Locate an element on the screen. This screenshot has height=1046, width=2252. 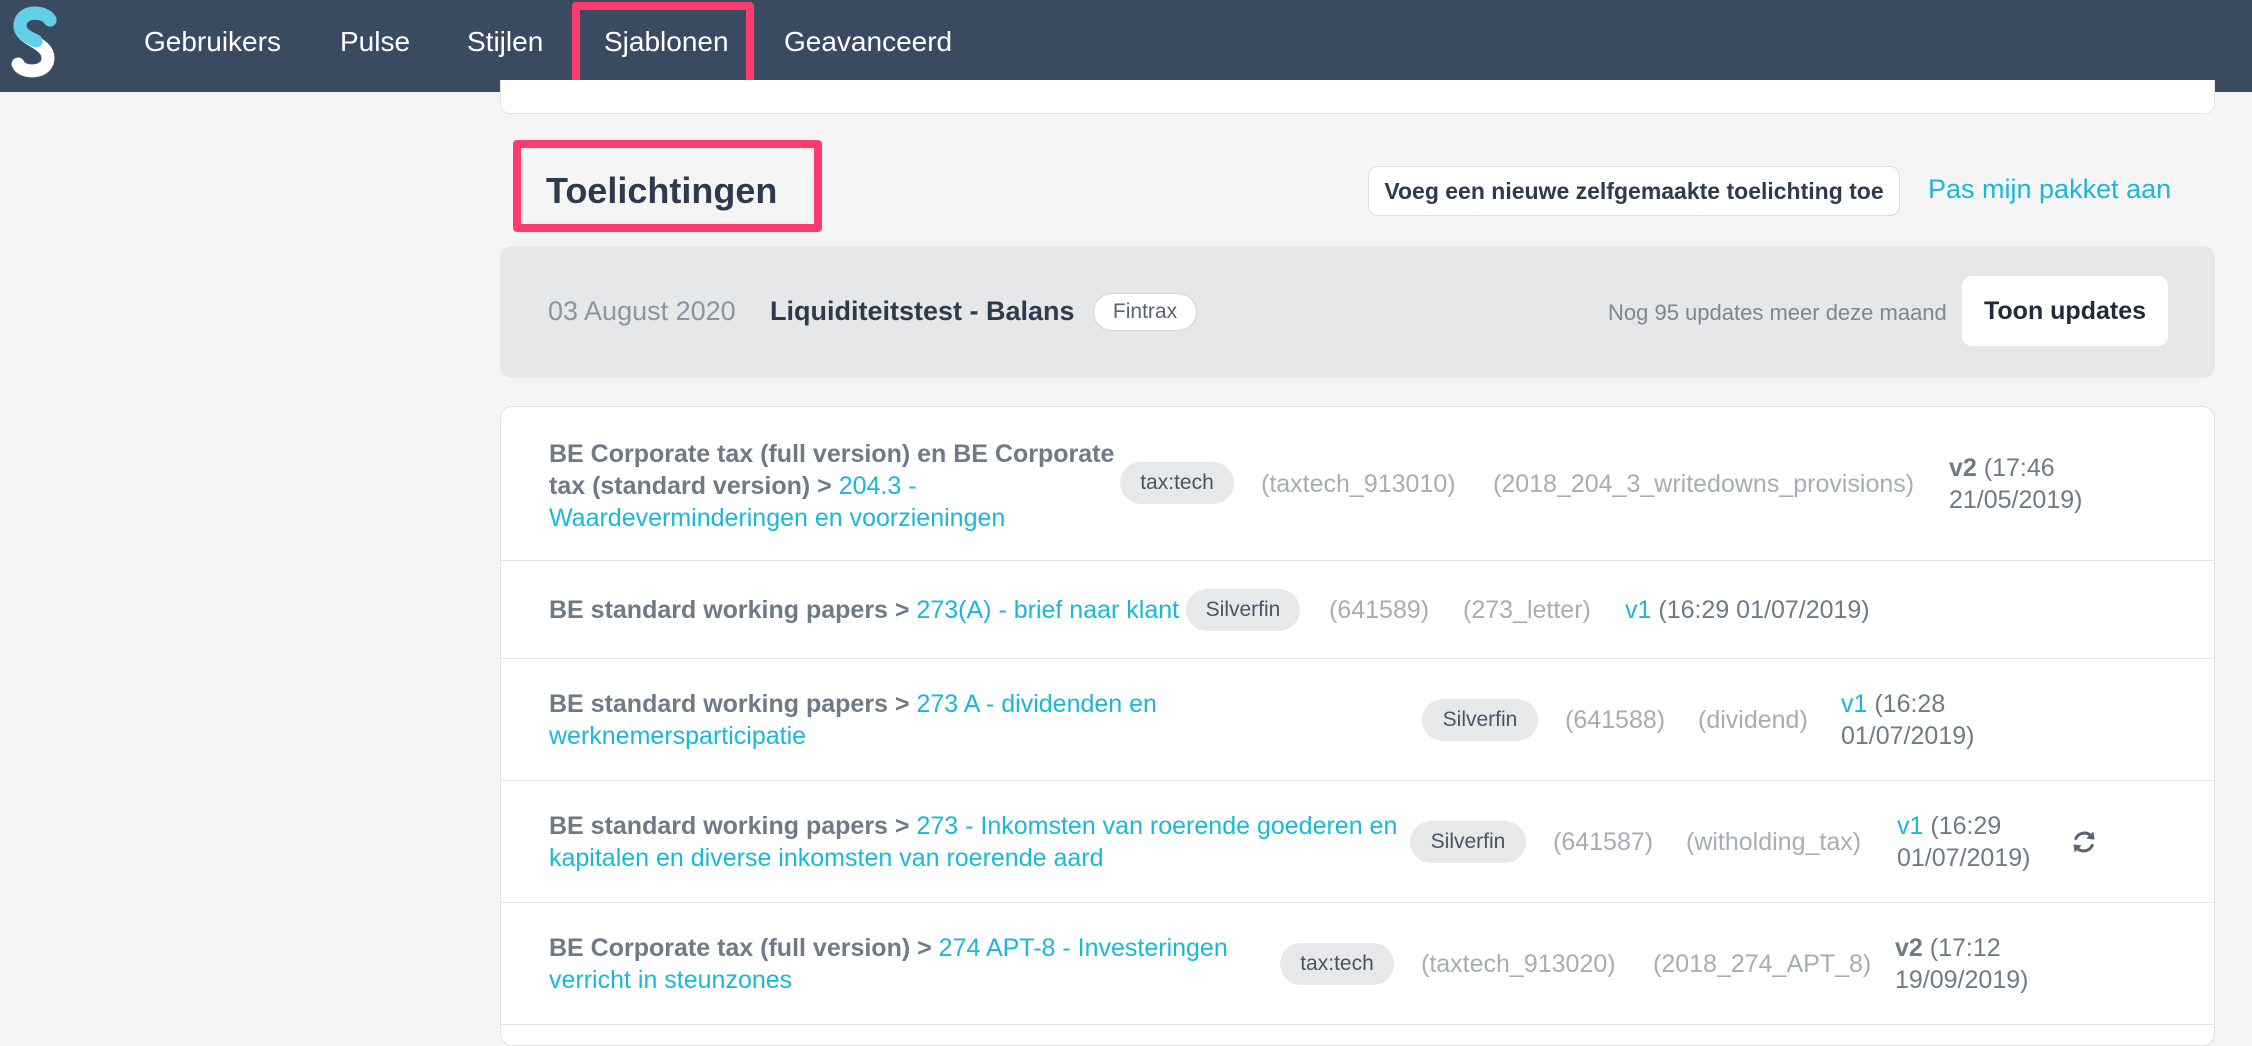
row-link: 204.3 - is located at coordinates (878, 486).